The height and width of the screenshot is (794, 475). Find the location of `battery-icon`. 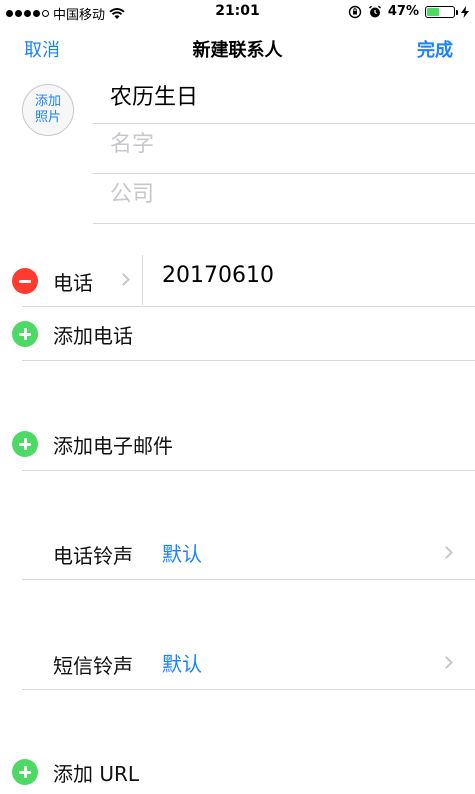

battery-icon is located at coordinates (441, 11).